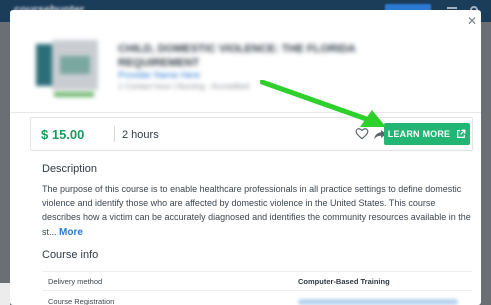 This screenshot has width=491, height=305. What do you see at coordinates (344, 281) in the screenshot?
I see `info-value-delivery: Computer-Based Training` at bounding box center [344, 281].